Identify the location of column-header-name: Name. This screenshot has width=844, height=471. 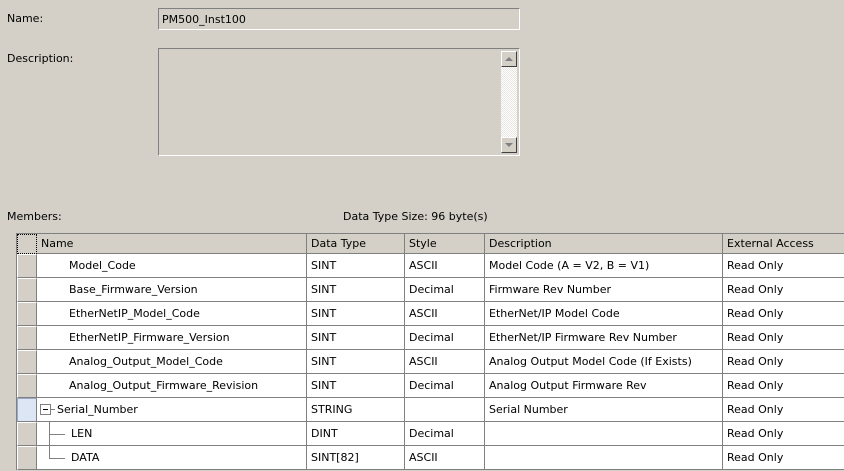
(172, 244).